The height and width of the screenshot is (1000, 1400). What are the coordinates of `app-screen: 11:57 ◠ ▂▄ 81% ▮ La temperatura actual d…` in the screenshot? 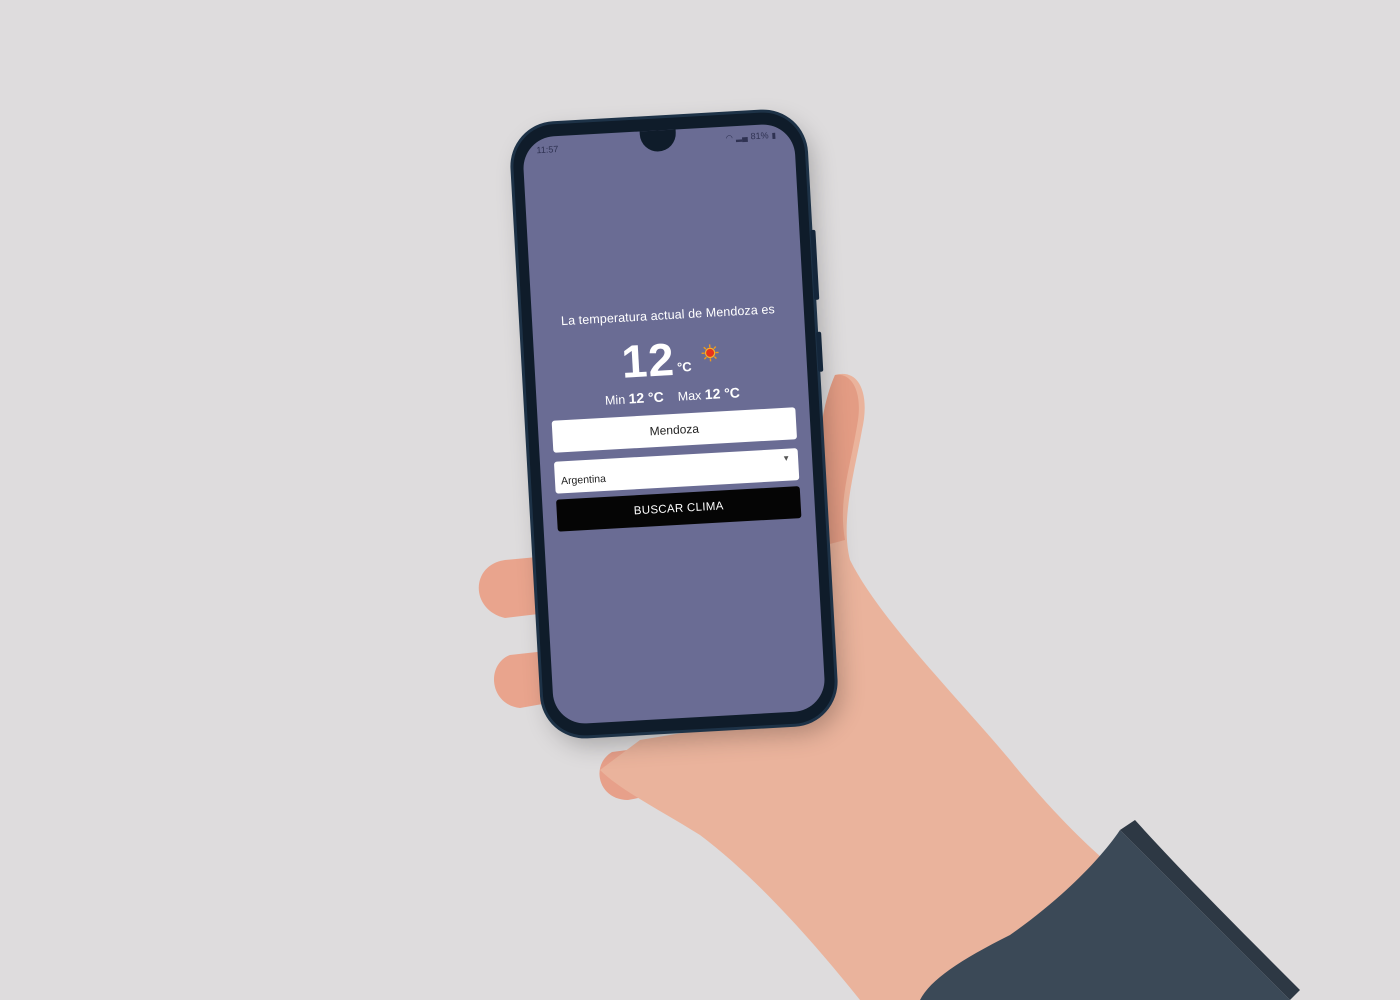 It's located at (674, 424).